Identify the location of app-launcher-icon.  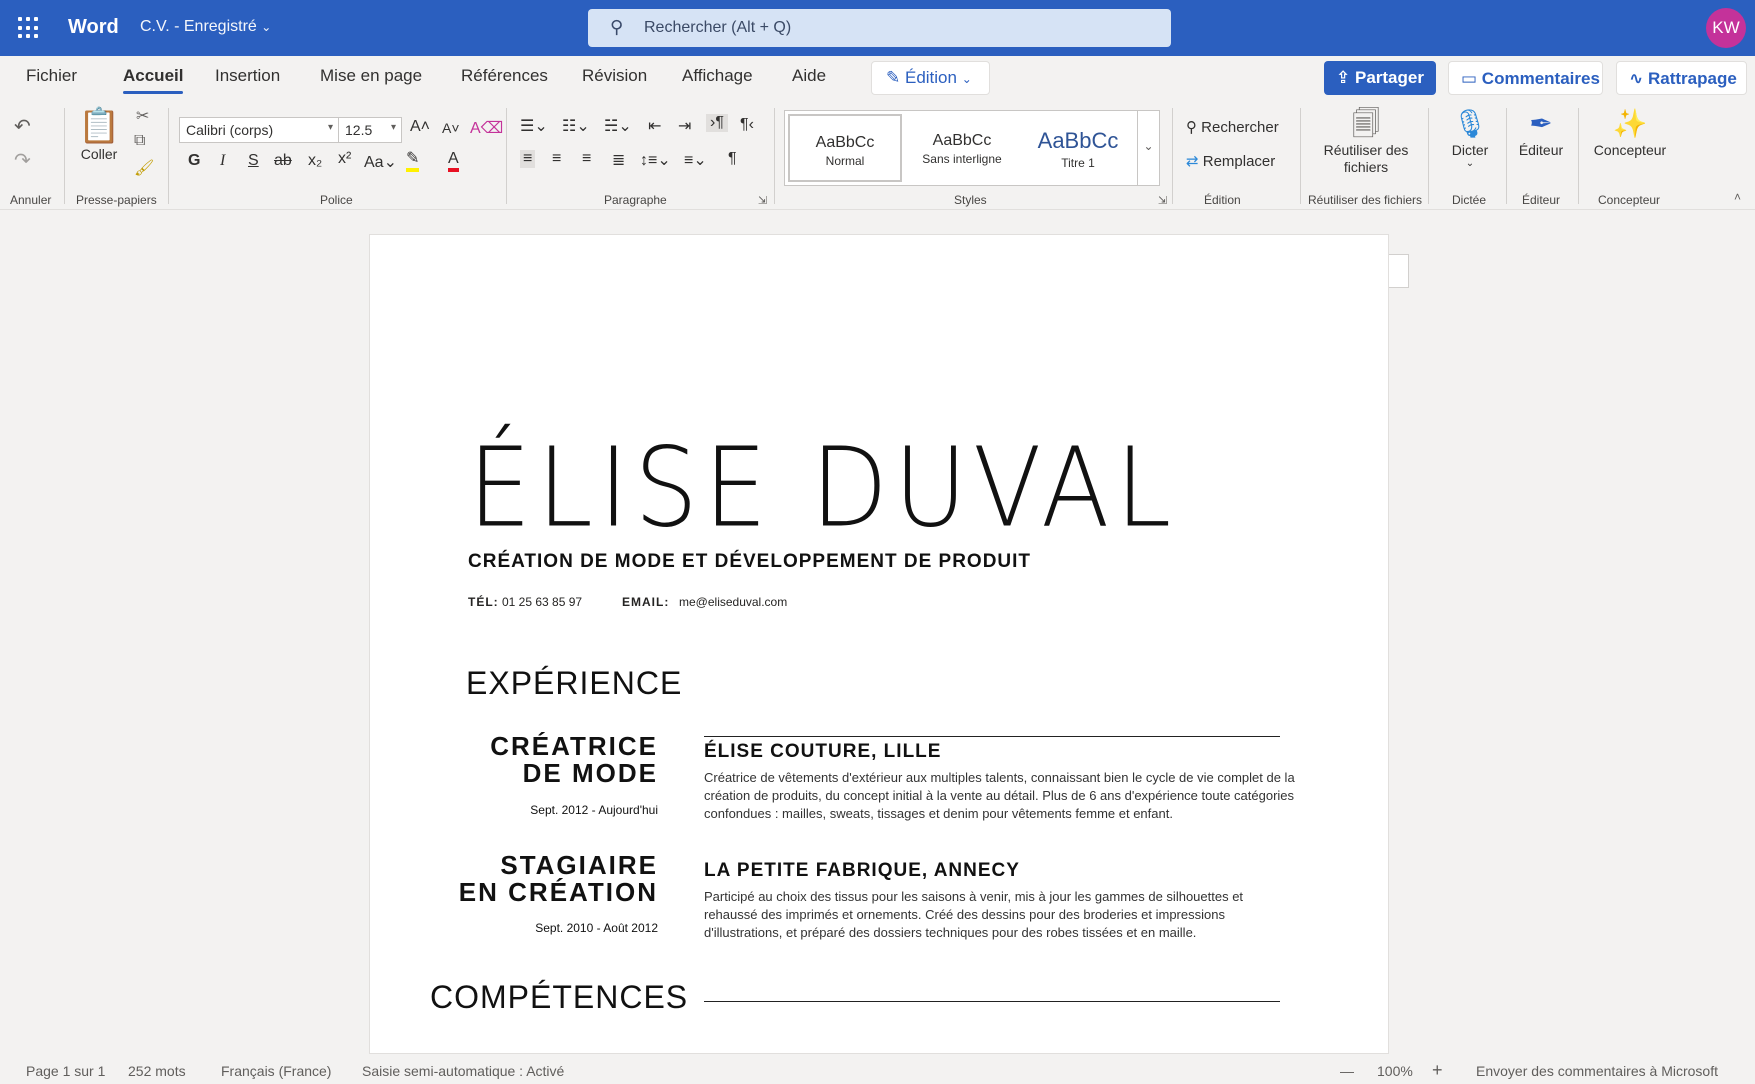
(29, 28).